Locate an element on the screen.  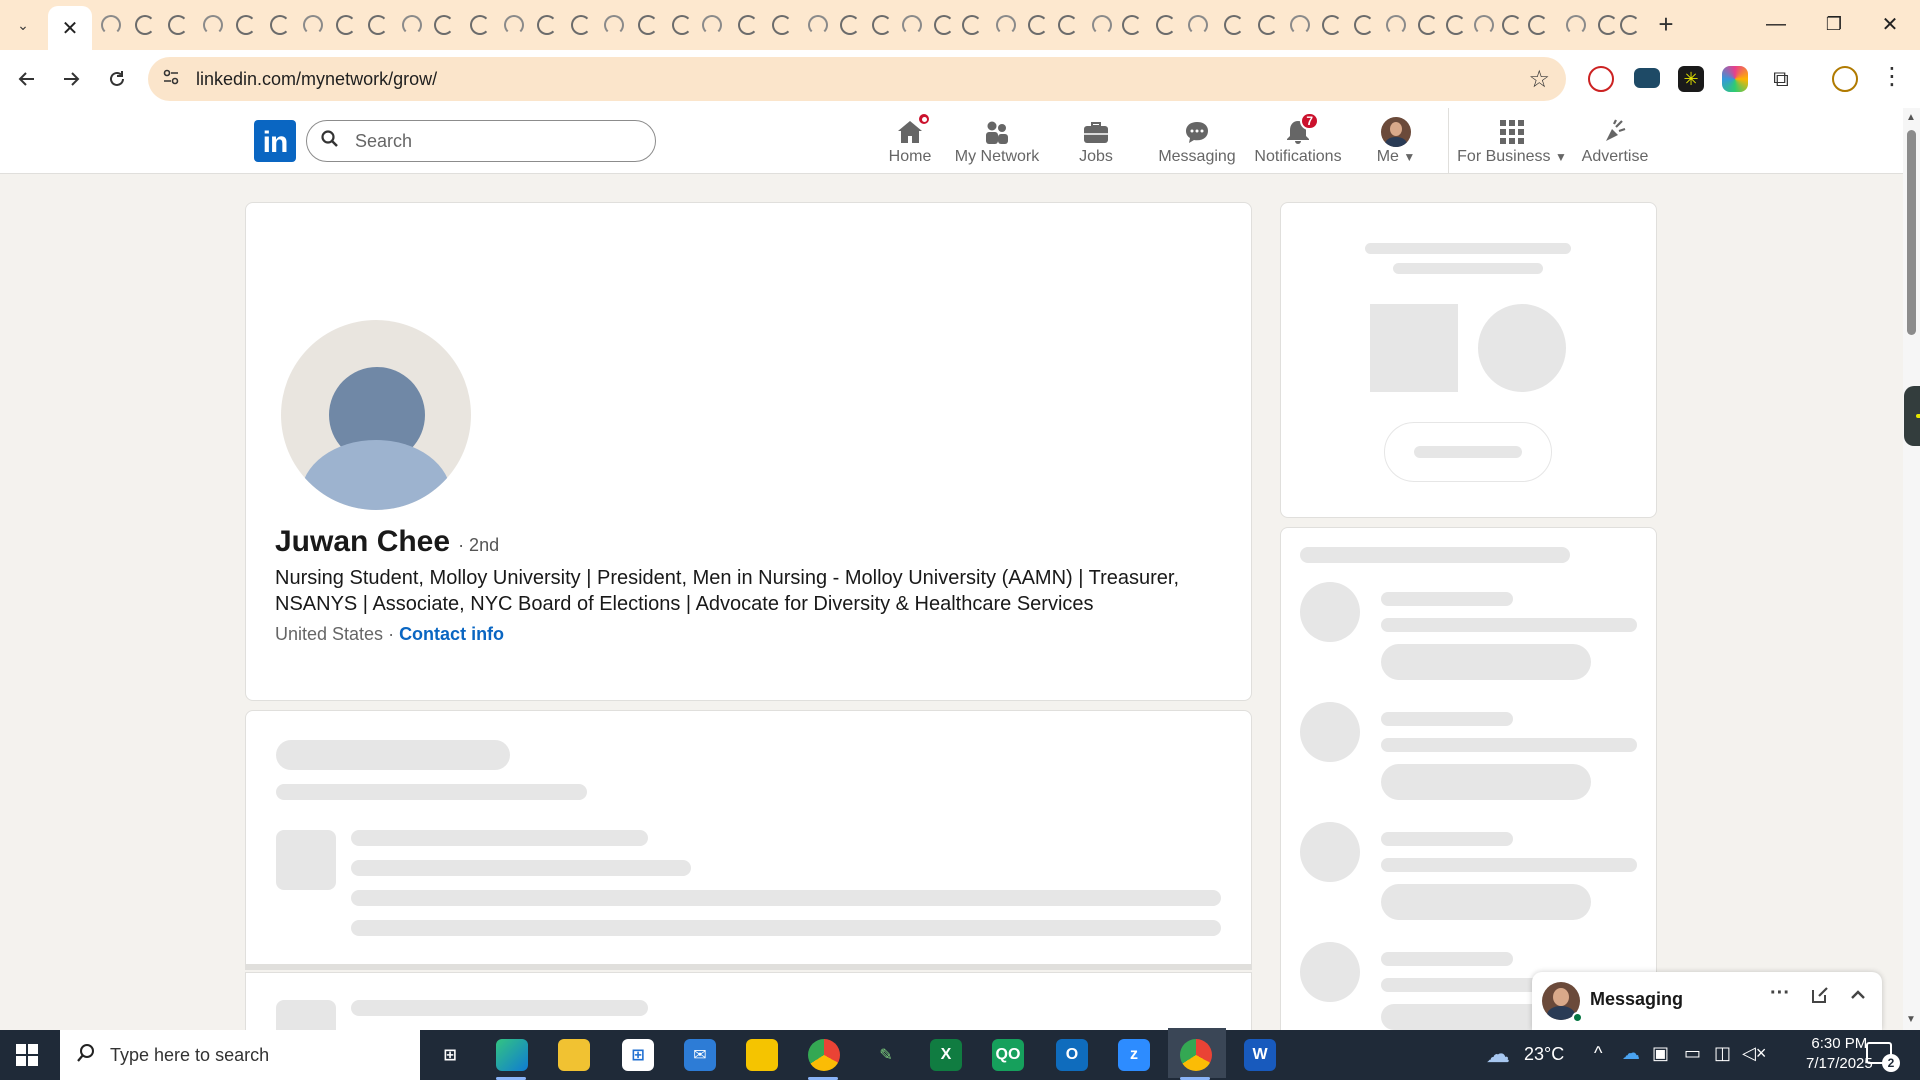
word-icon: W is located at coordinates (1260, 1055).